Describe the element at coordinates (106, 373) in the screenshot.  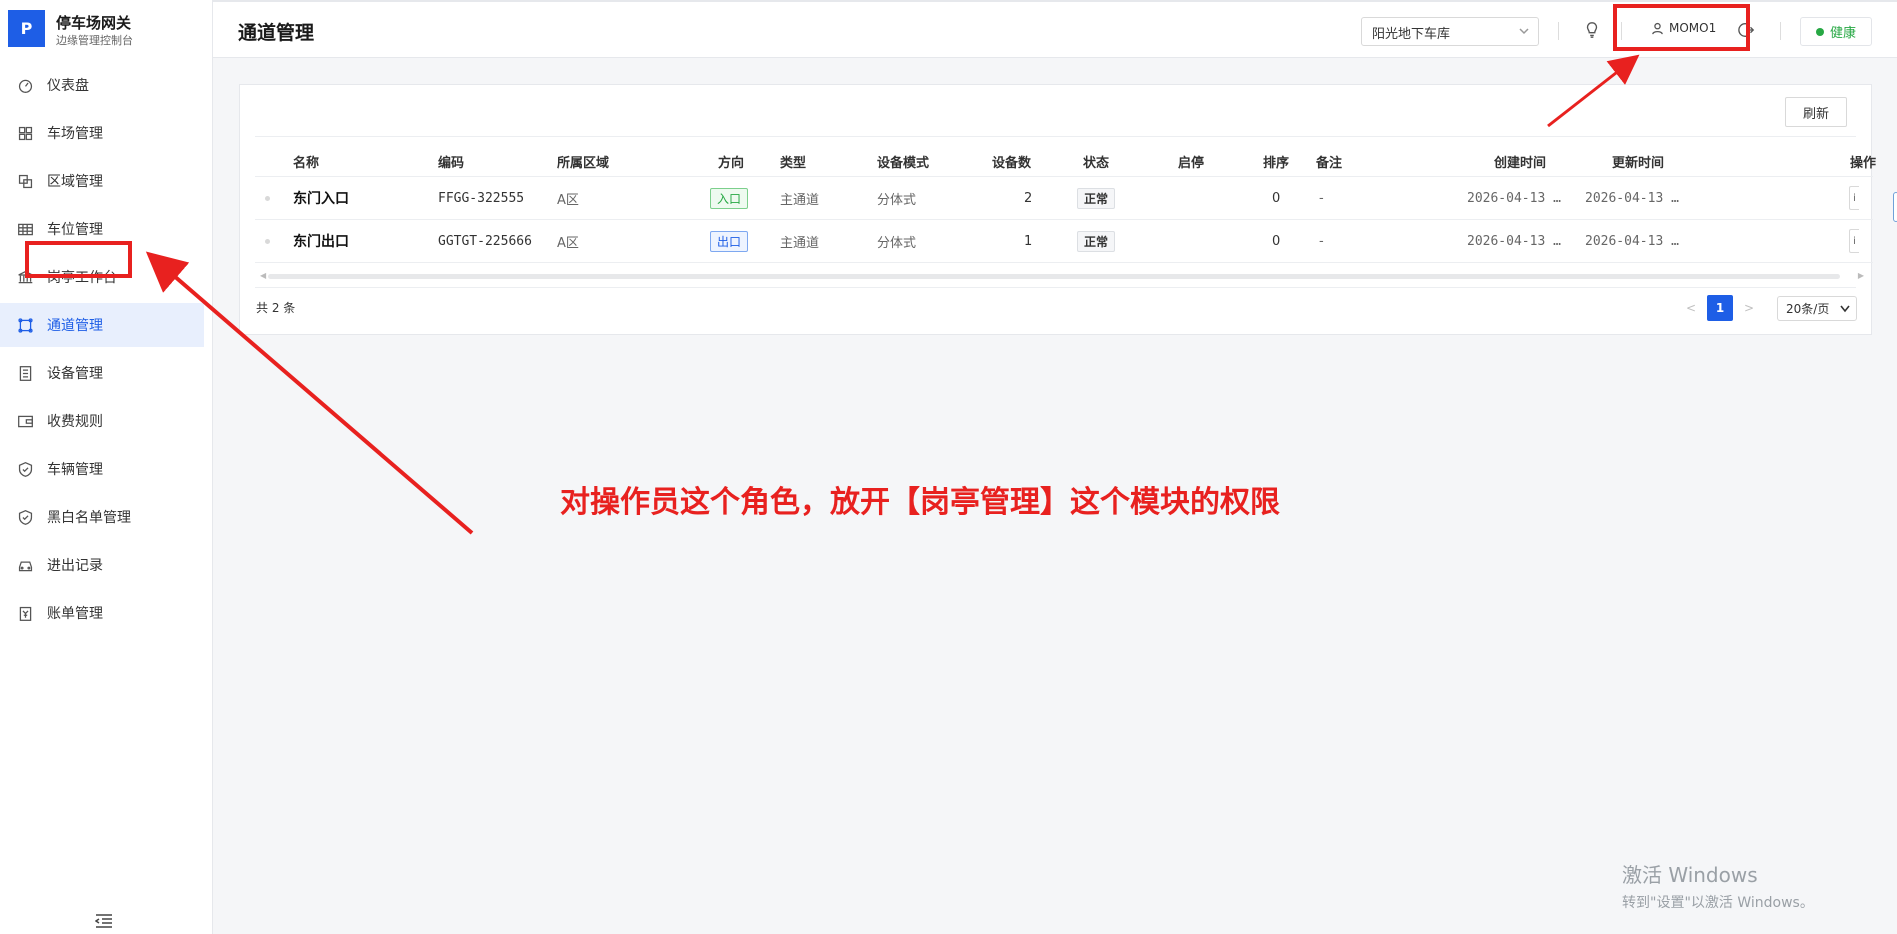
I see `sidebar-item-devices: 设备管理` at that location.